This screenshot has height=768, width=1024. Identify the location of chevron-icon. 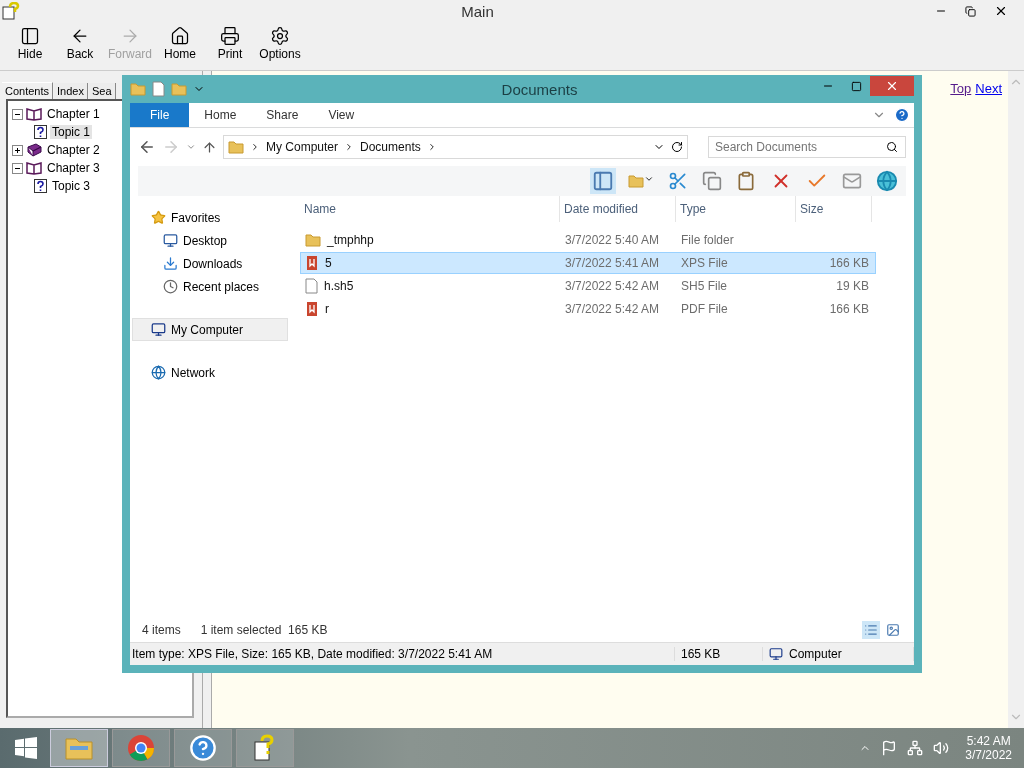
(255, 147).